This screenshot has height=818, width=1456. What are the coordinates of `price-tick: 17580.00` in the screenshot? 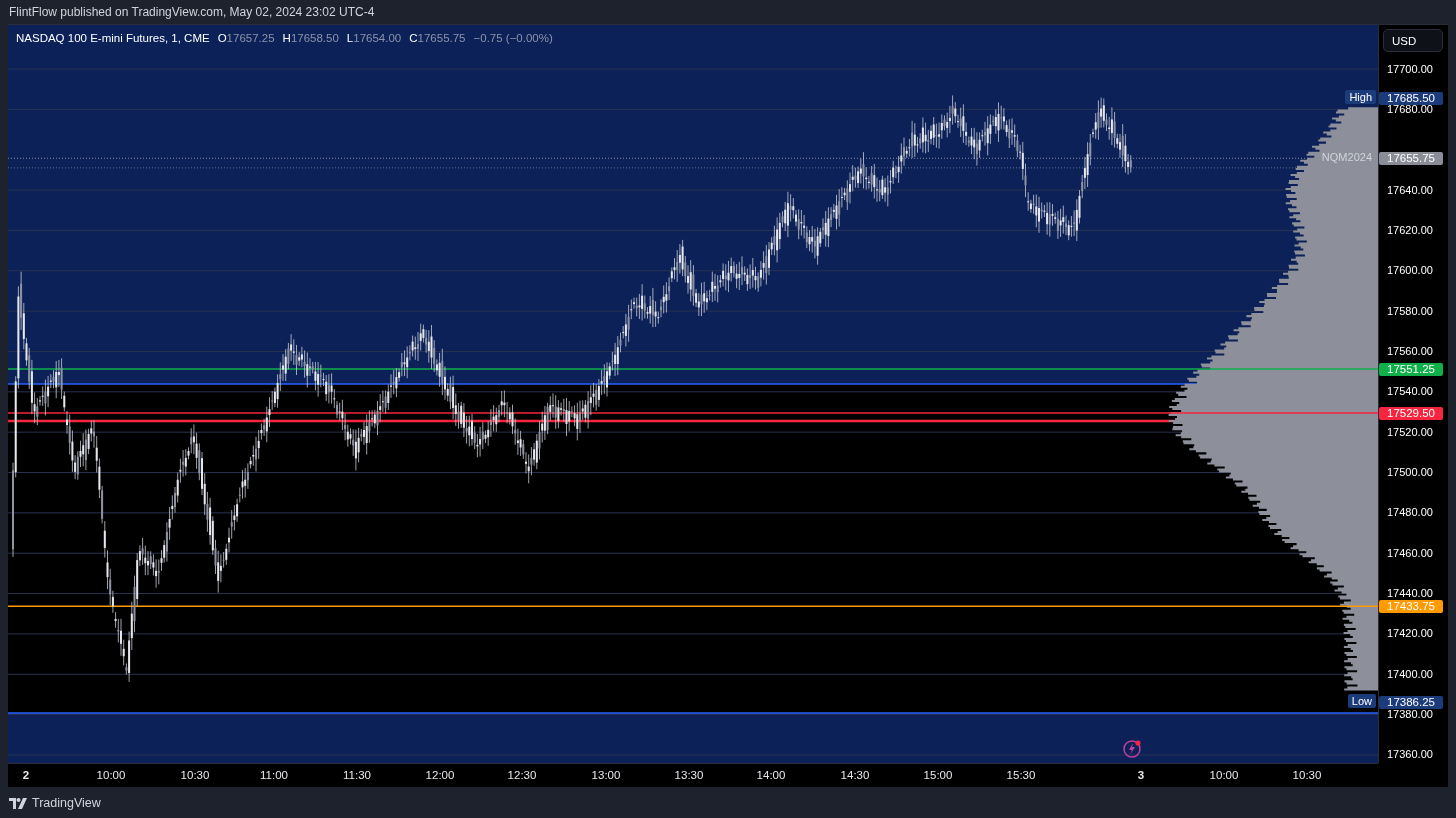 It's located at (1410, 311).